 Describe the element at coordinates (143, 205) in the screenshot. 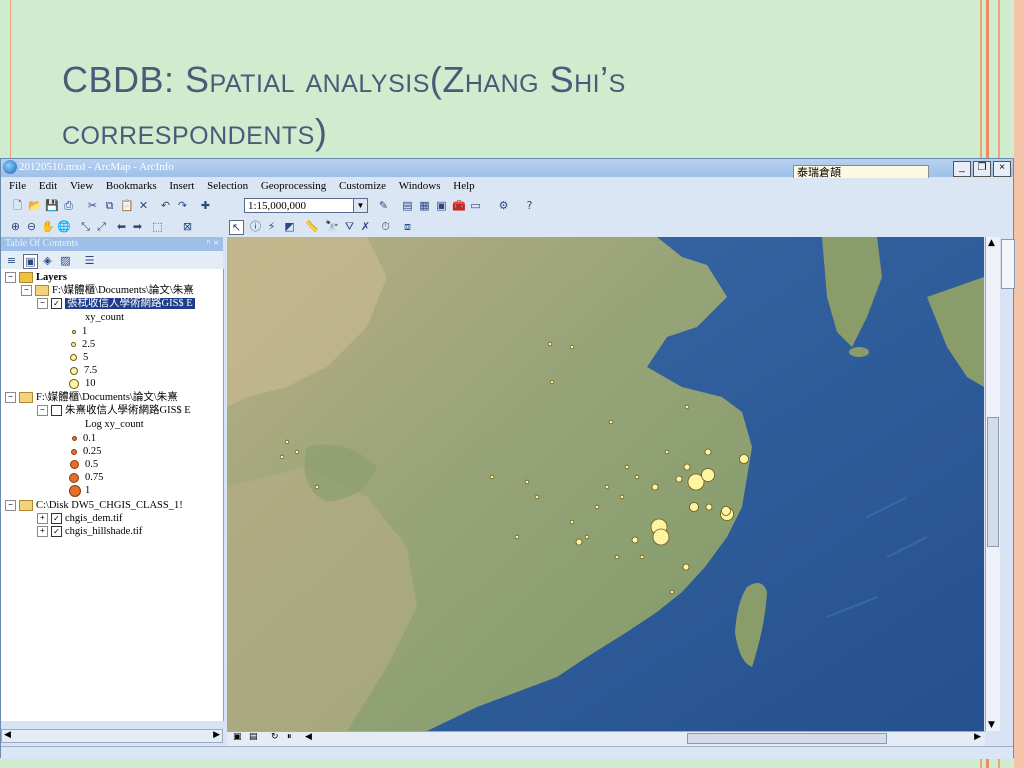

I see `delete-icon: ✕` at that location.